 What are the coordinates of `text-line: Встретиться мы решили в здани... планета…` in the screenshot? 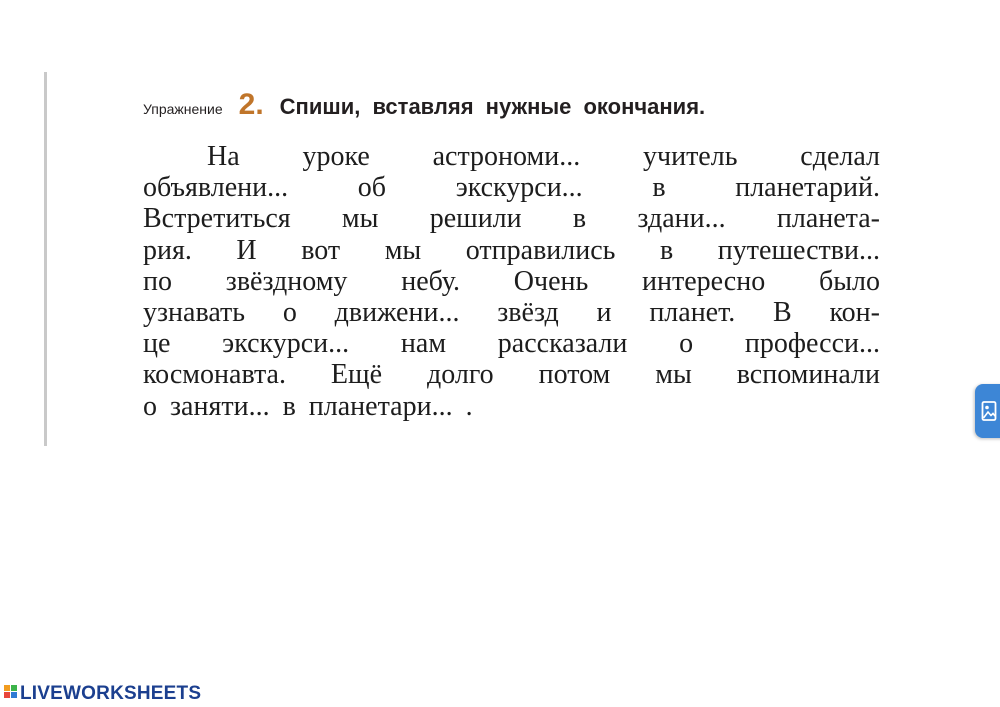 It's located at (511, 219).